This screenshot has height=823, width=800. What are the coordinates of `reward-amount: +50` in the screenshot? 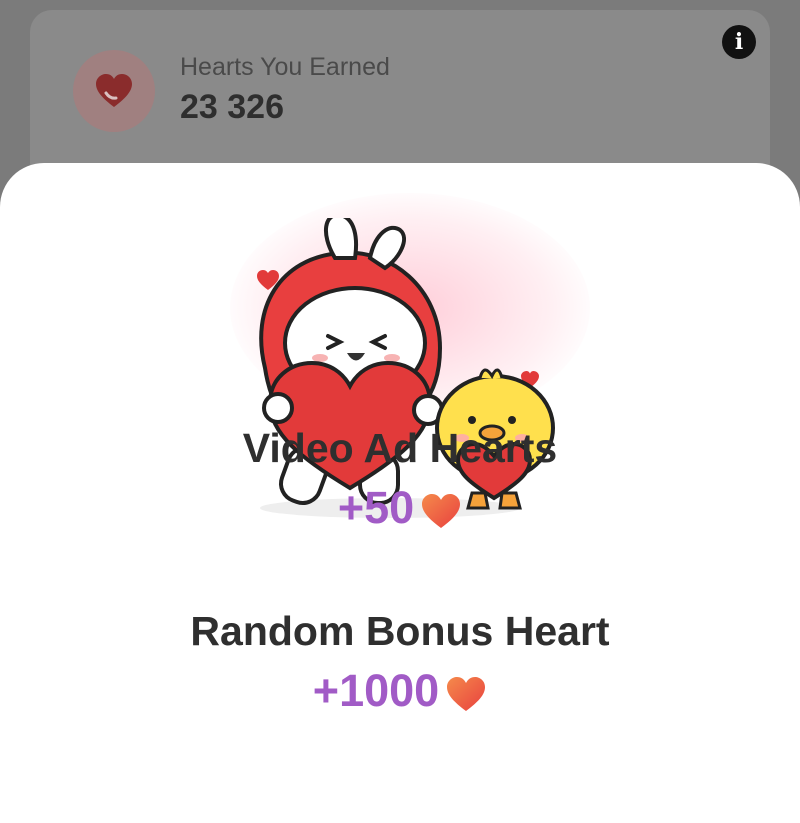 It's located at (400, 508).